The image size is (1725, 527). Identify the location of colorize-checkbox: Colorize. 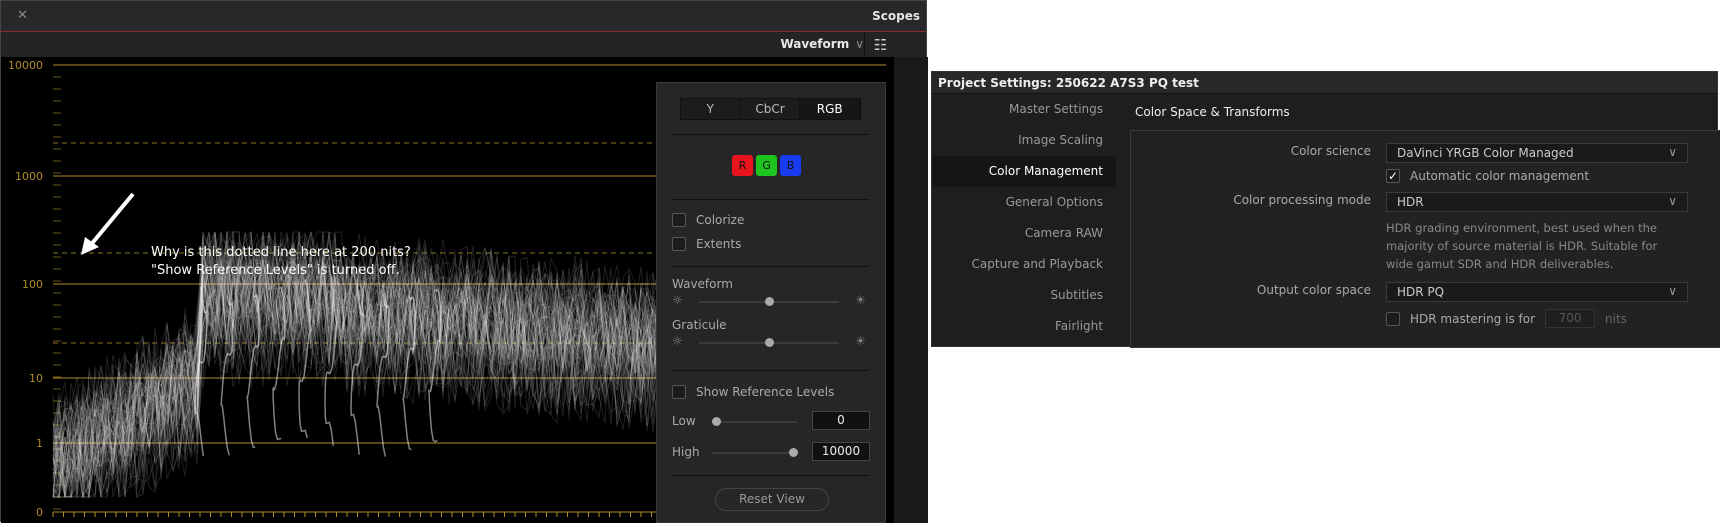
(708, 220).